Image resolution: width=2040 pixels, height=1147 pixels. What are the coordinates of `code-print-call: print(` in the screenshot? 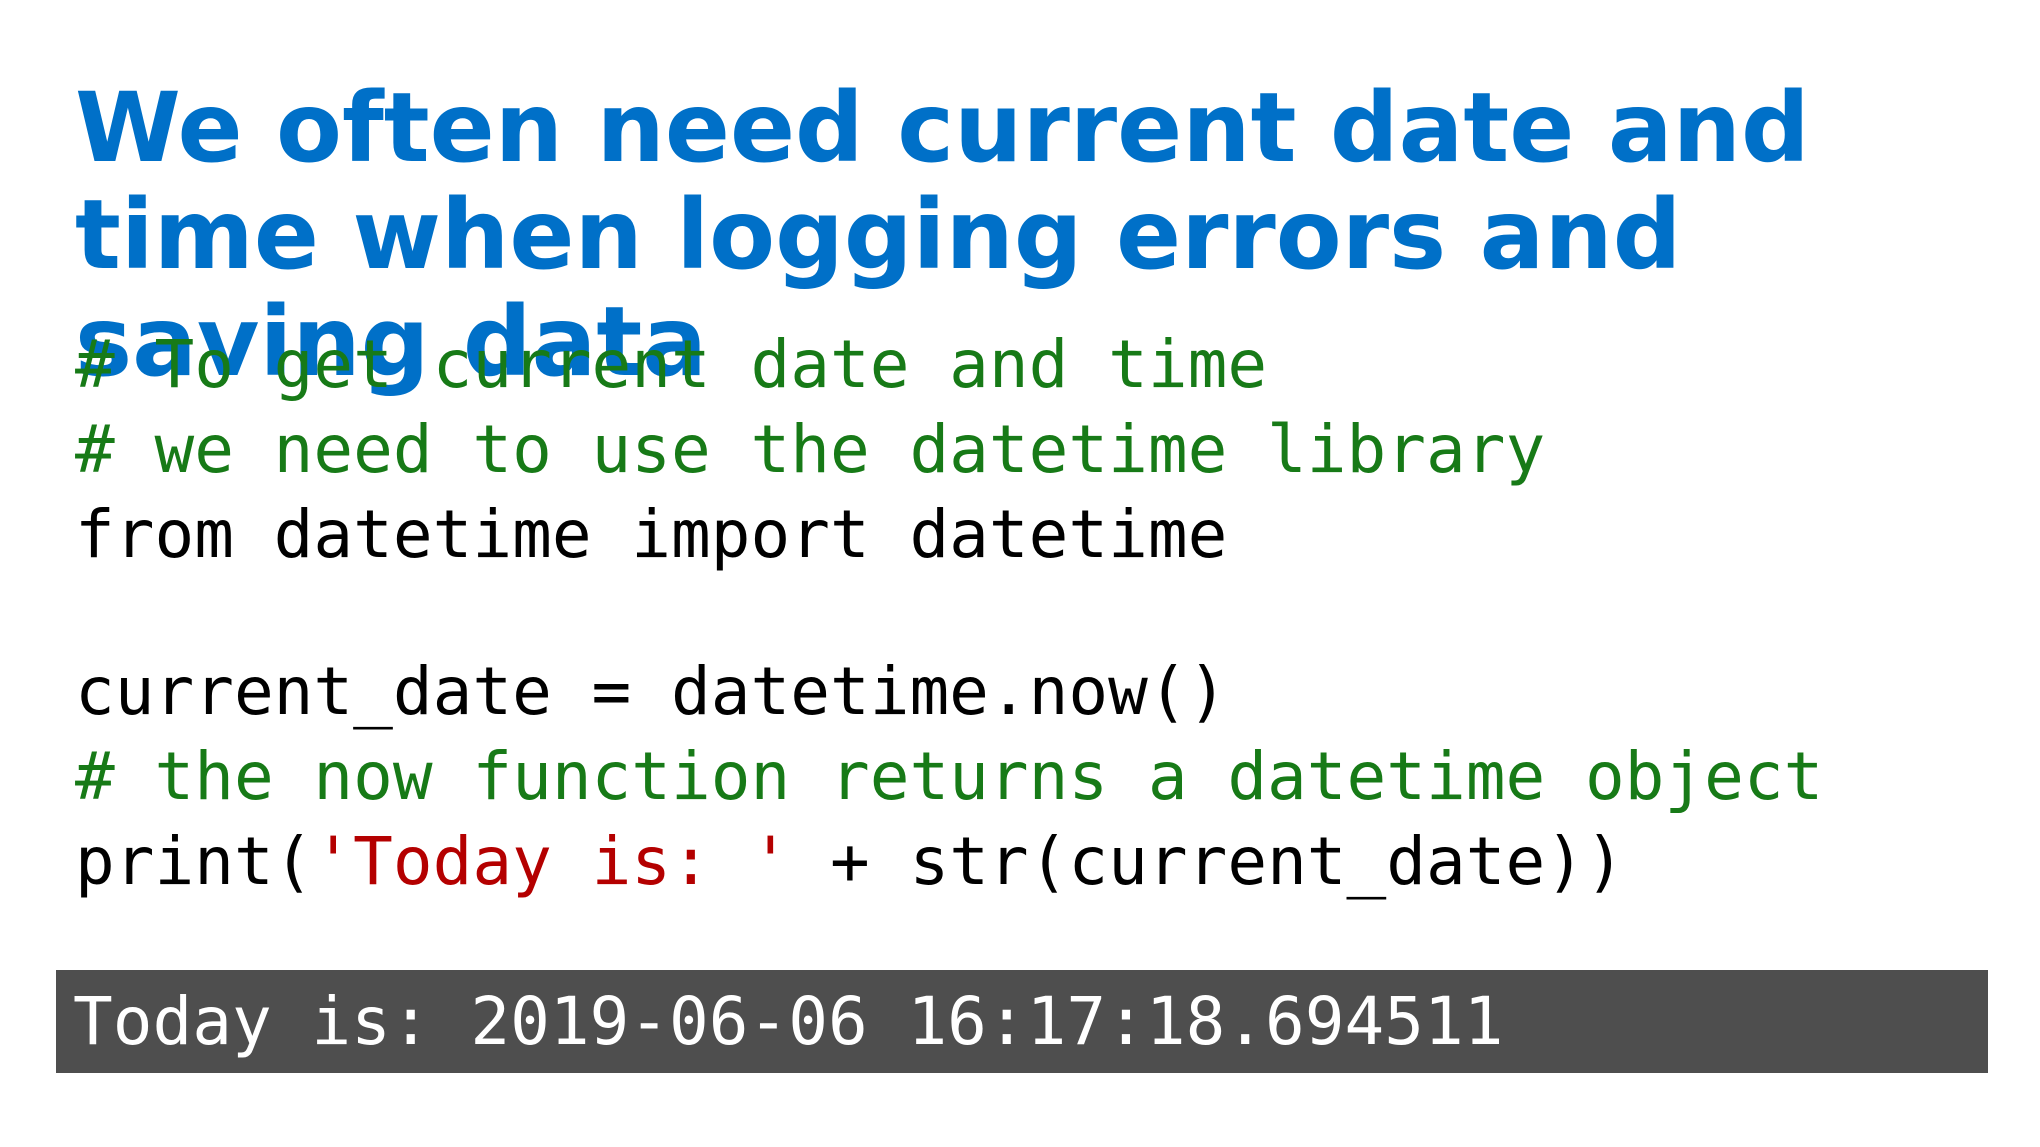 It's located at (194, 861).